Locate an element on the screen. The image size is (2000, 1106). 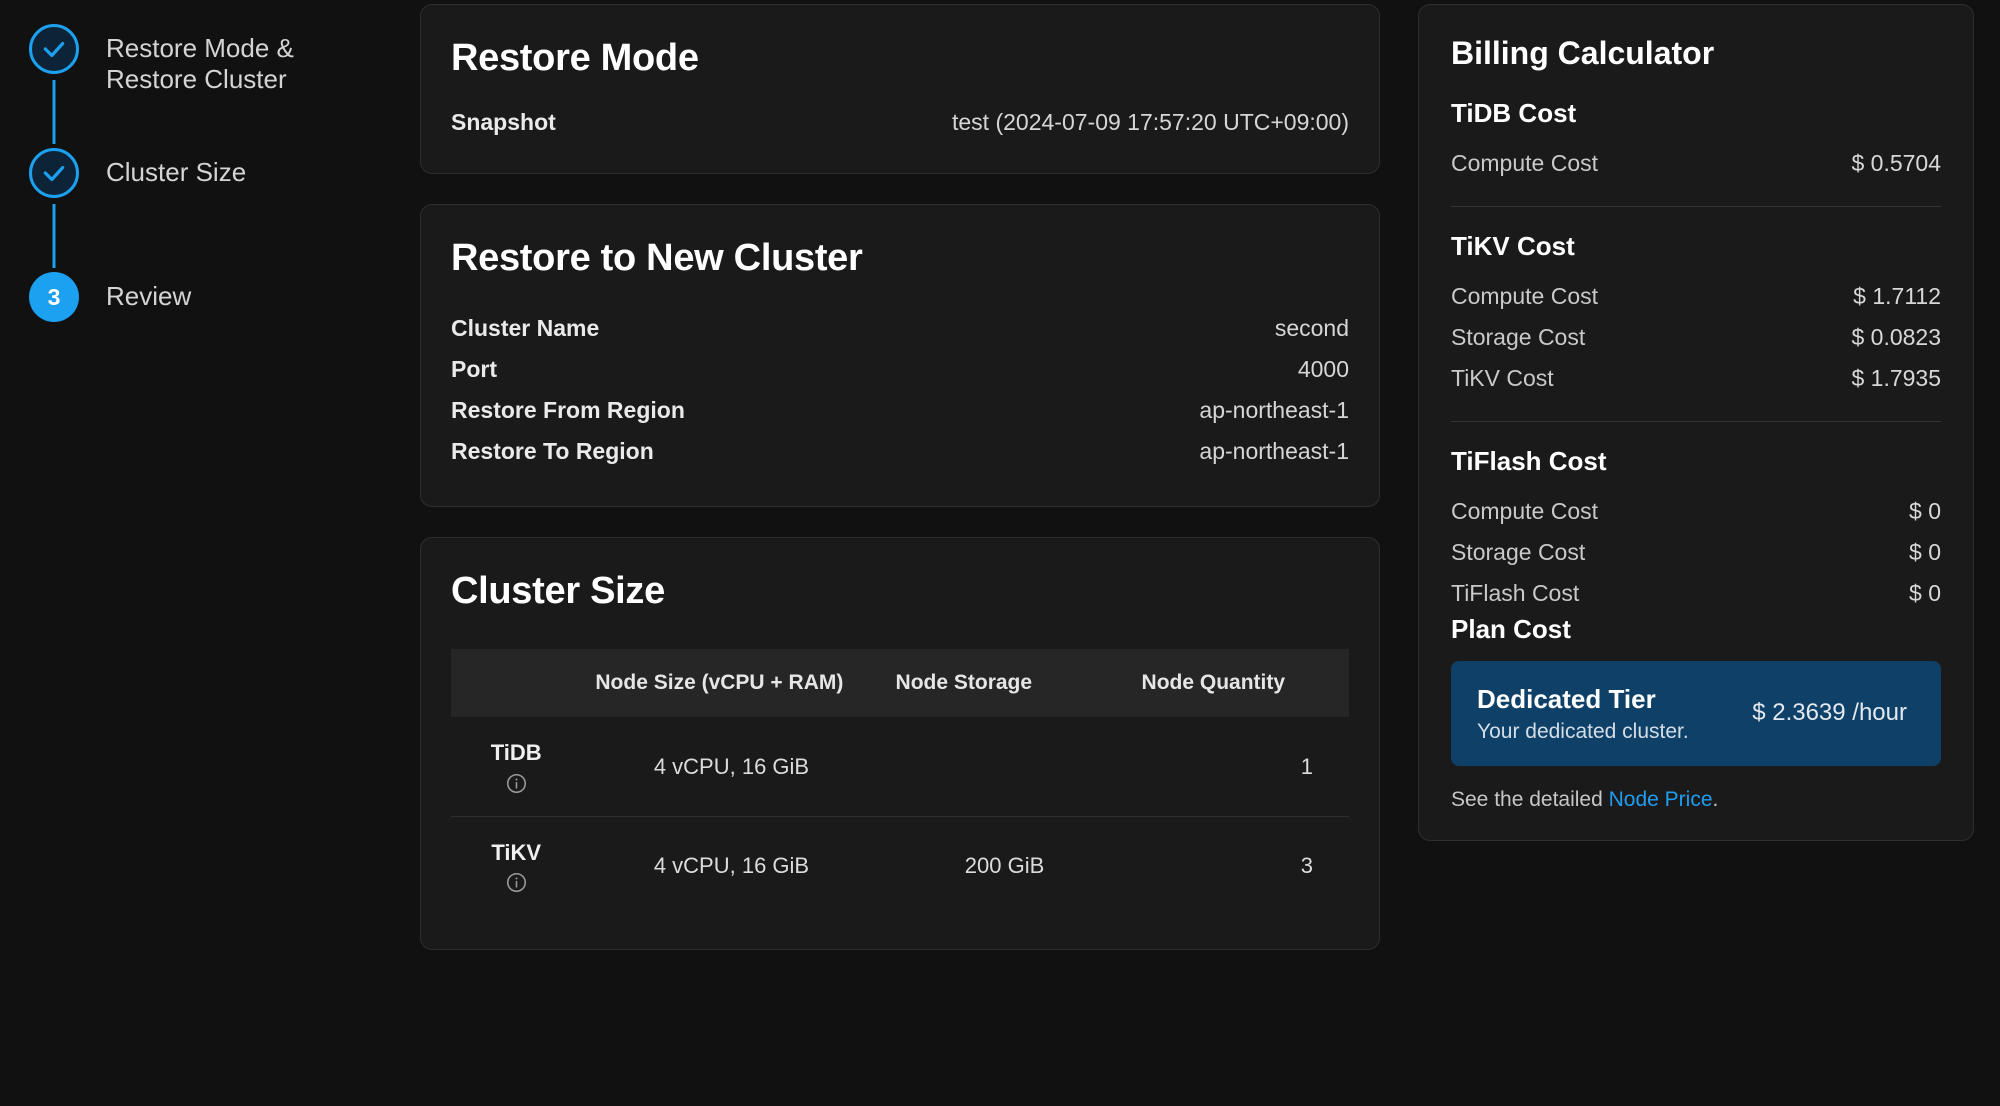
column-header-node-size: Node Size (vCPU + RAM) is located at coordinates (731, 683).